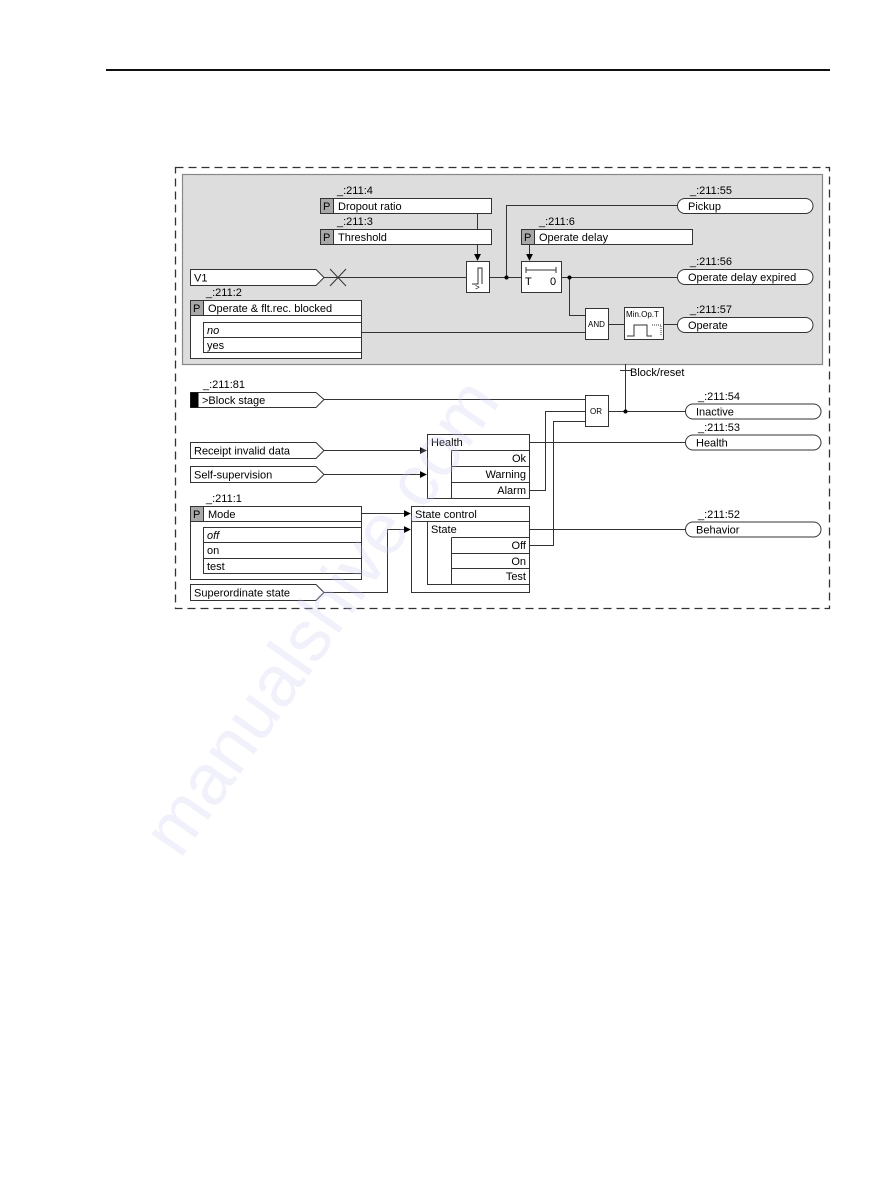 Image resolution: width=893 pixels, height=1191 pixels. Describe the element at coordinates (528, 282) in the screenshot. I see `timer-t-label: T` at that location.